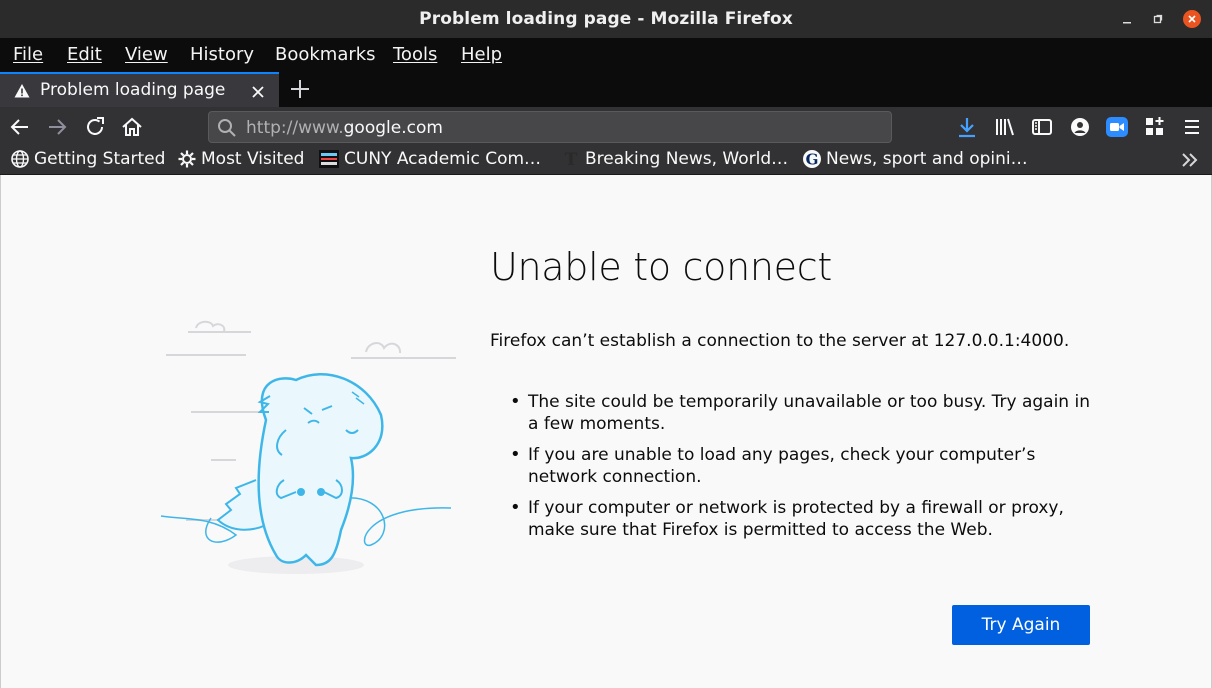  I want to click on sidebar-button, so click(1042, 127).